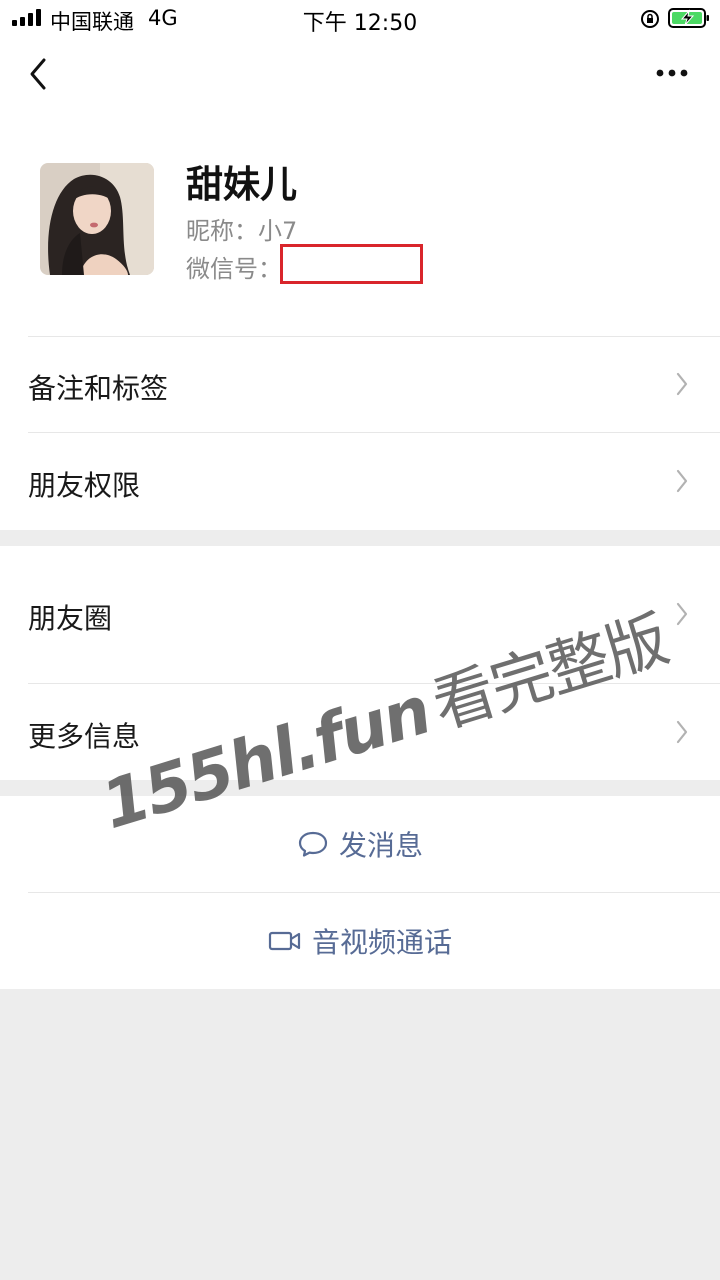 The height and width of the screenshot is (1280, 720). What do you see at coordinates (242, 231) in the screenshot?
I see `contact-nickname: 昵称：小7` at bounding box center [242, 231].